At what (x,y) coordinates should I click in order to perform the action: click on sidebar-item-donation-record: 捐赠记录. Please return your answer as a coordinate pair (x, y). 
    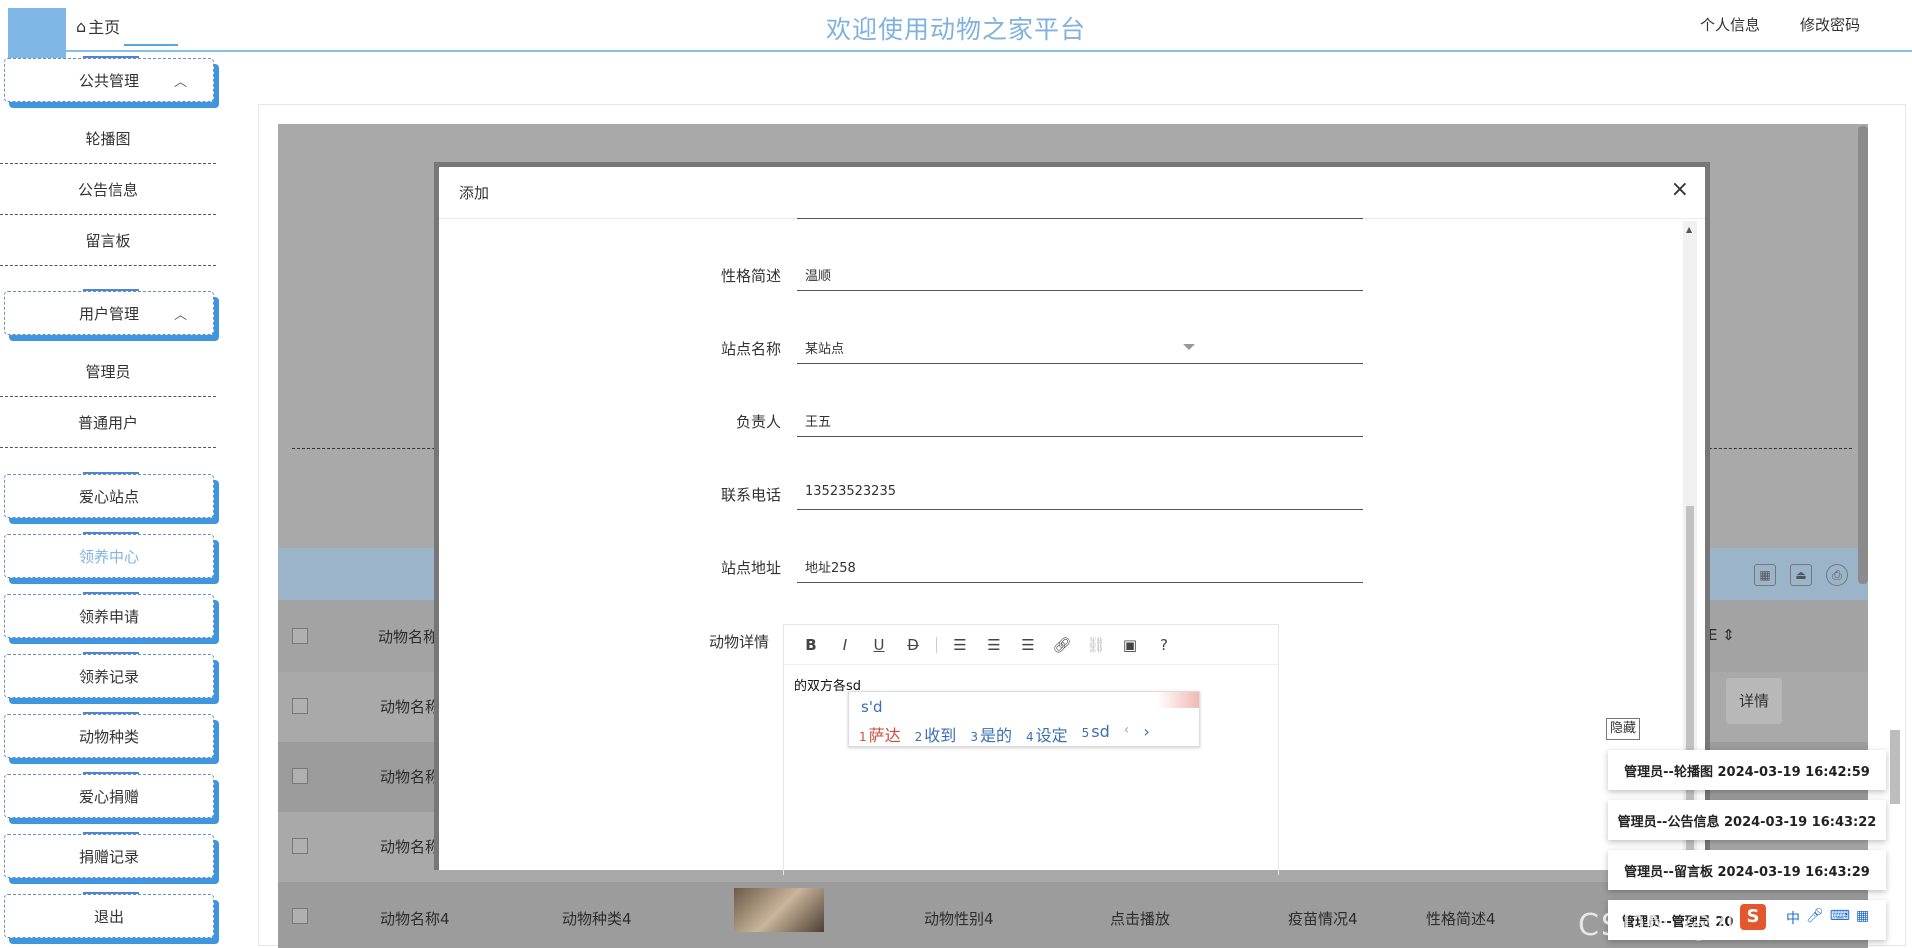
    Looking at the image, I should click on (109, 855).